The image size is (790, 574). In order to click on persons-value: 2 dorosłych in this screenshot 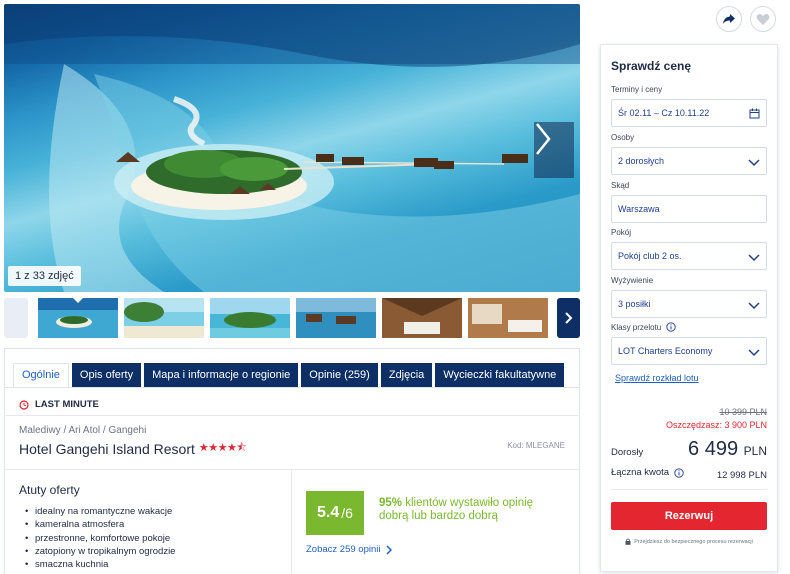, I will do `click(641, 161)`.